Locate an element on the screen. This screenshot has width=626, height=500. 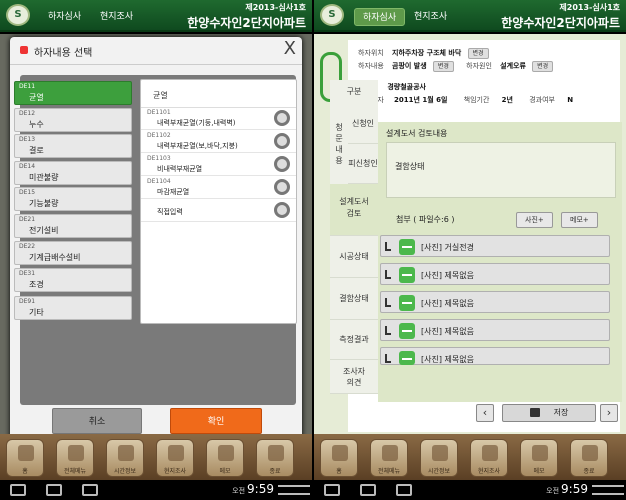
case-number: 제2013-심사1호 is located at coordinates (589, 7).